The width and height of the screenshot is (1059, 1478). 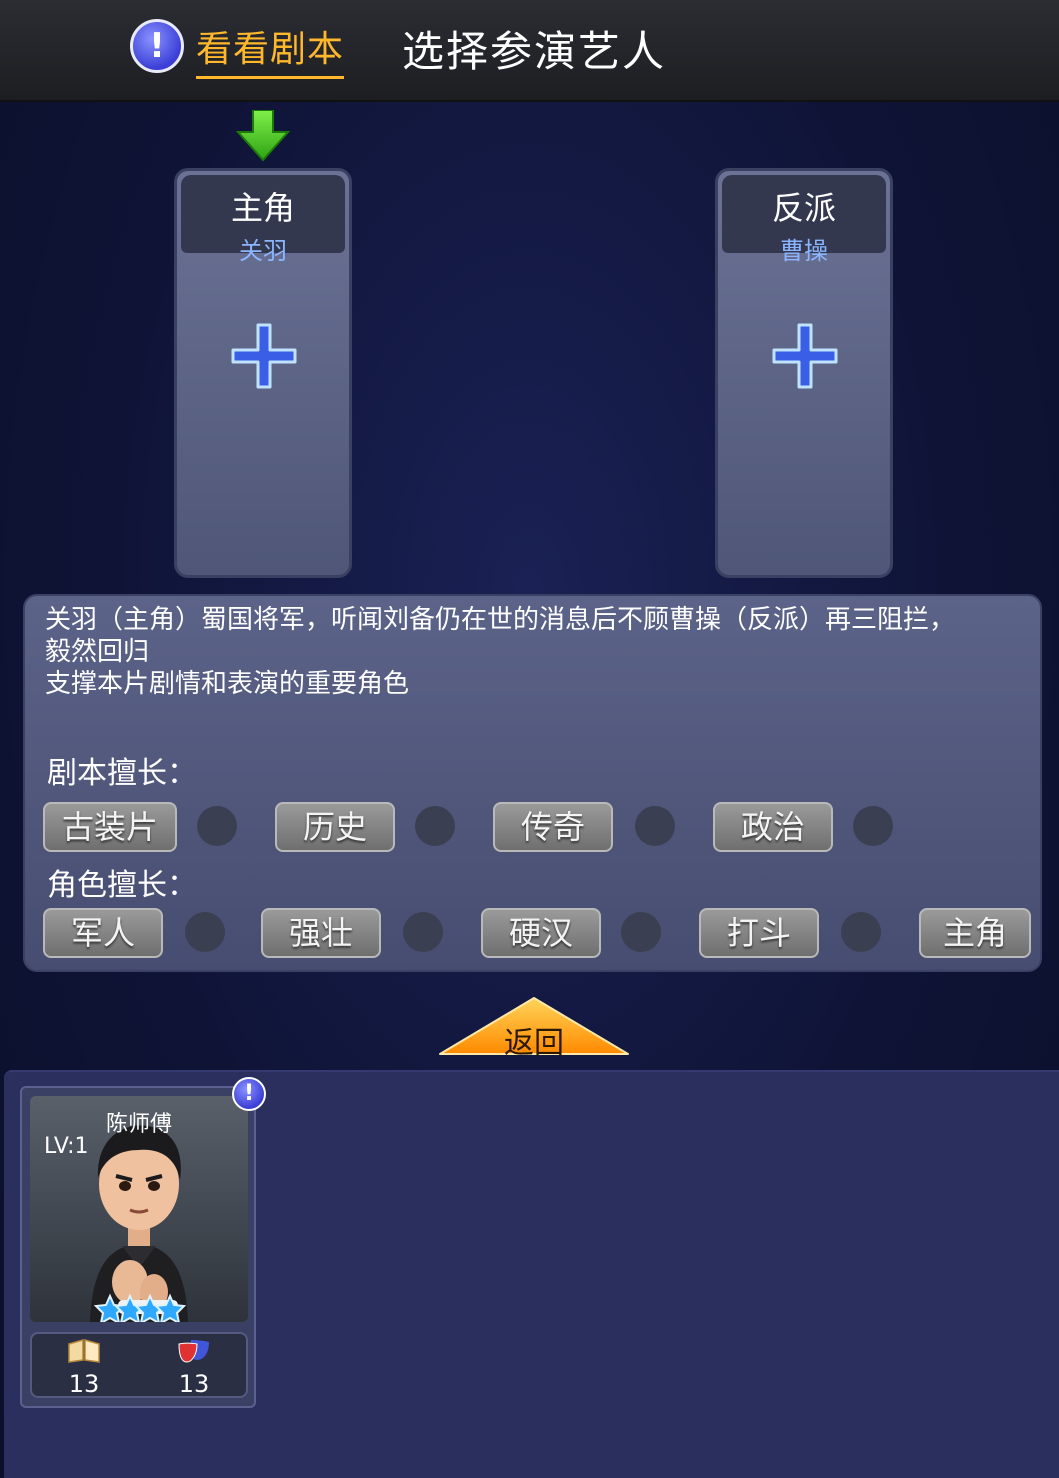 I want to click on role-slot-lead: 主角 关羽, so click(x=263, y=373).